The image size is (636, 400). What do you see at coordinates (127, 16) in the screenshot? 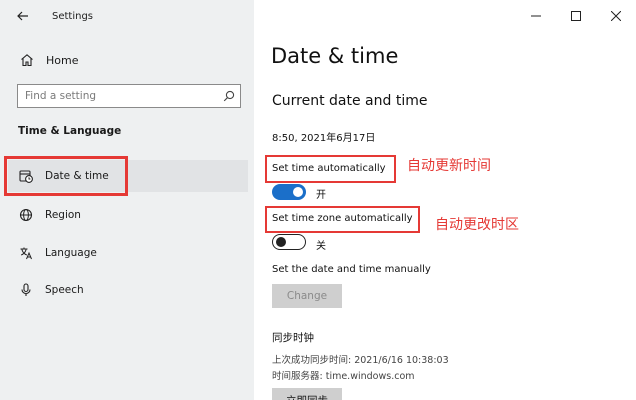
I see `title-bar: Settings` at bounding box center [127, 16].